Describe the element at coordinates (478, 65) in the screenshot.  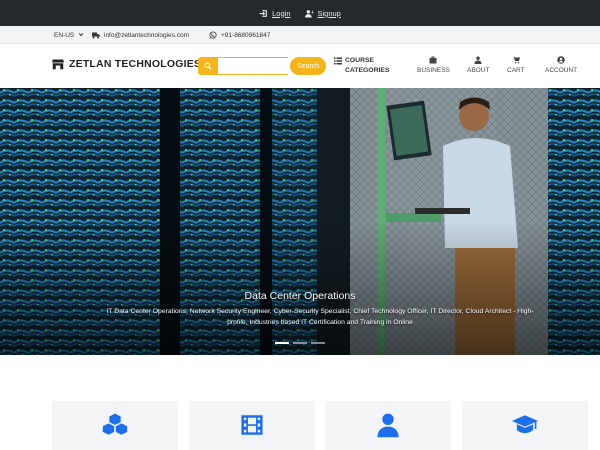
I see `nav-about: ABOUT` at that location.